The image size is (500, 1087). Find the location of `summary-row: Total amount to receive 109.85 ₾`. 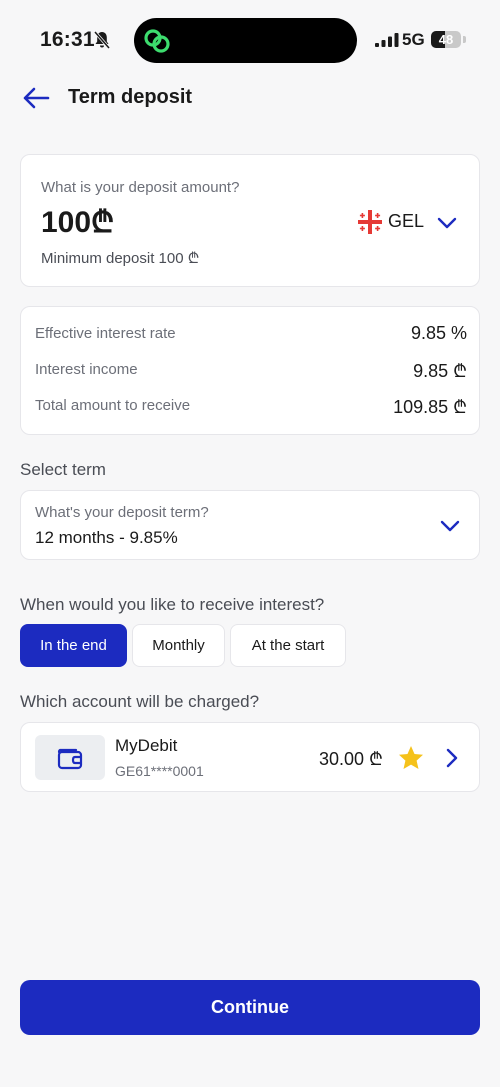

summary-row: Total amount to receive 109.85 ₾ is located at coordinates (251, 407).